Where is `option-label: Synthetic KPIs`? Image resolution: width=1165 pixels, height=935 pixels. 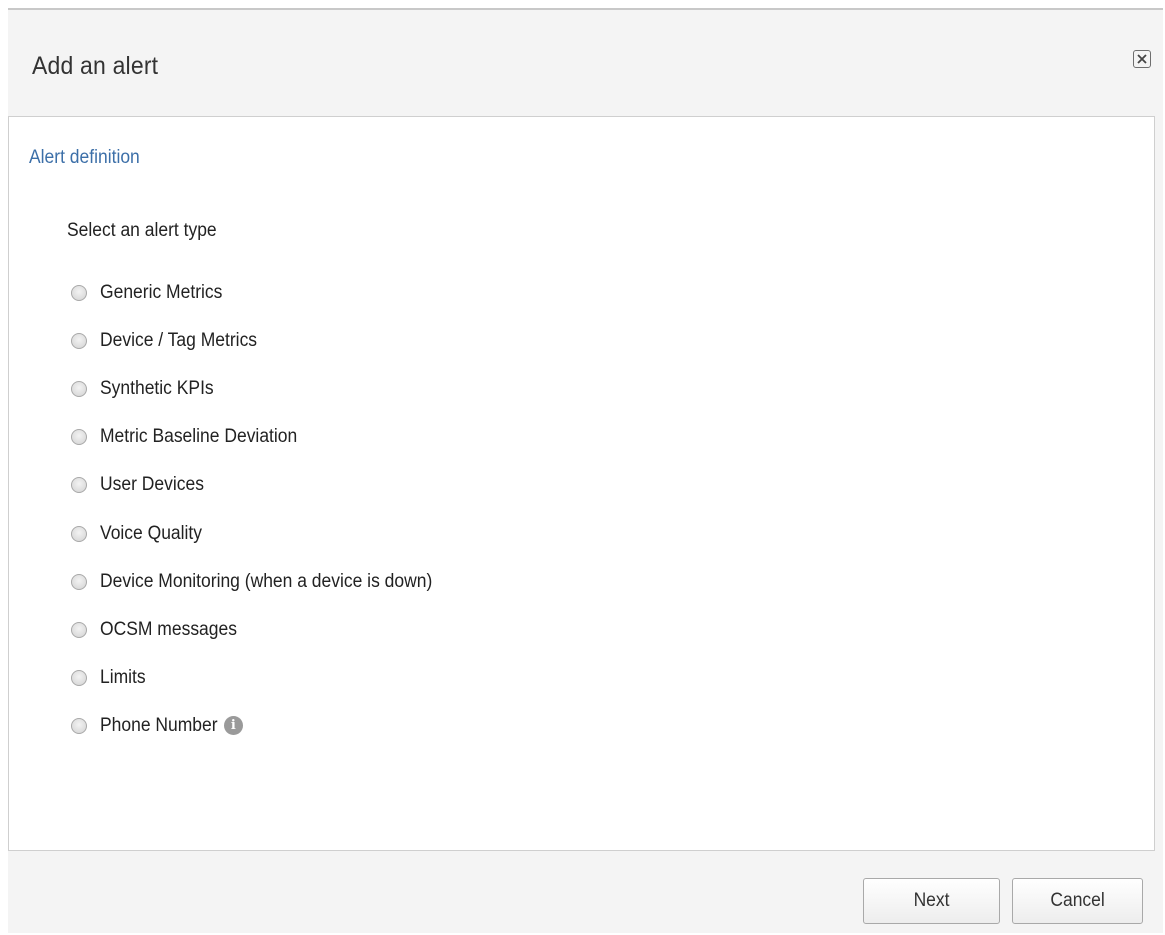
option-label: Synthetic KPIs is located at coordinates (157, 389).